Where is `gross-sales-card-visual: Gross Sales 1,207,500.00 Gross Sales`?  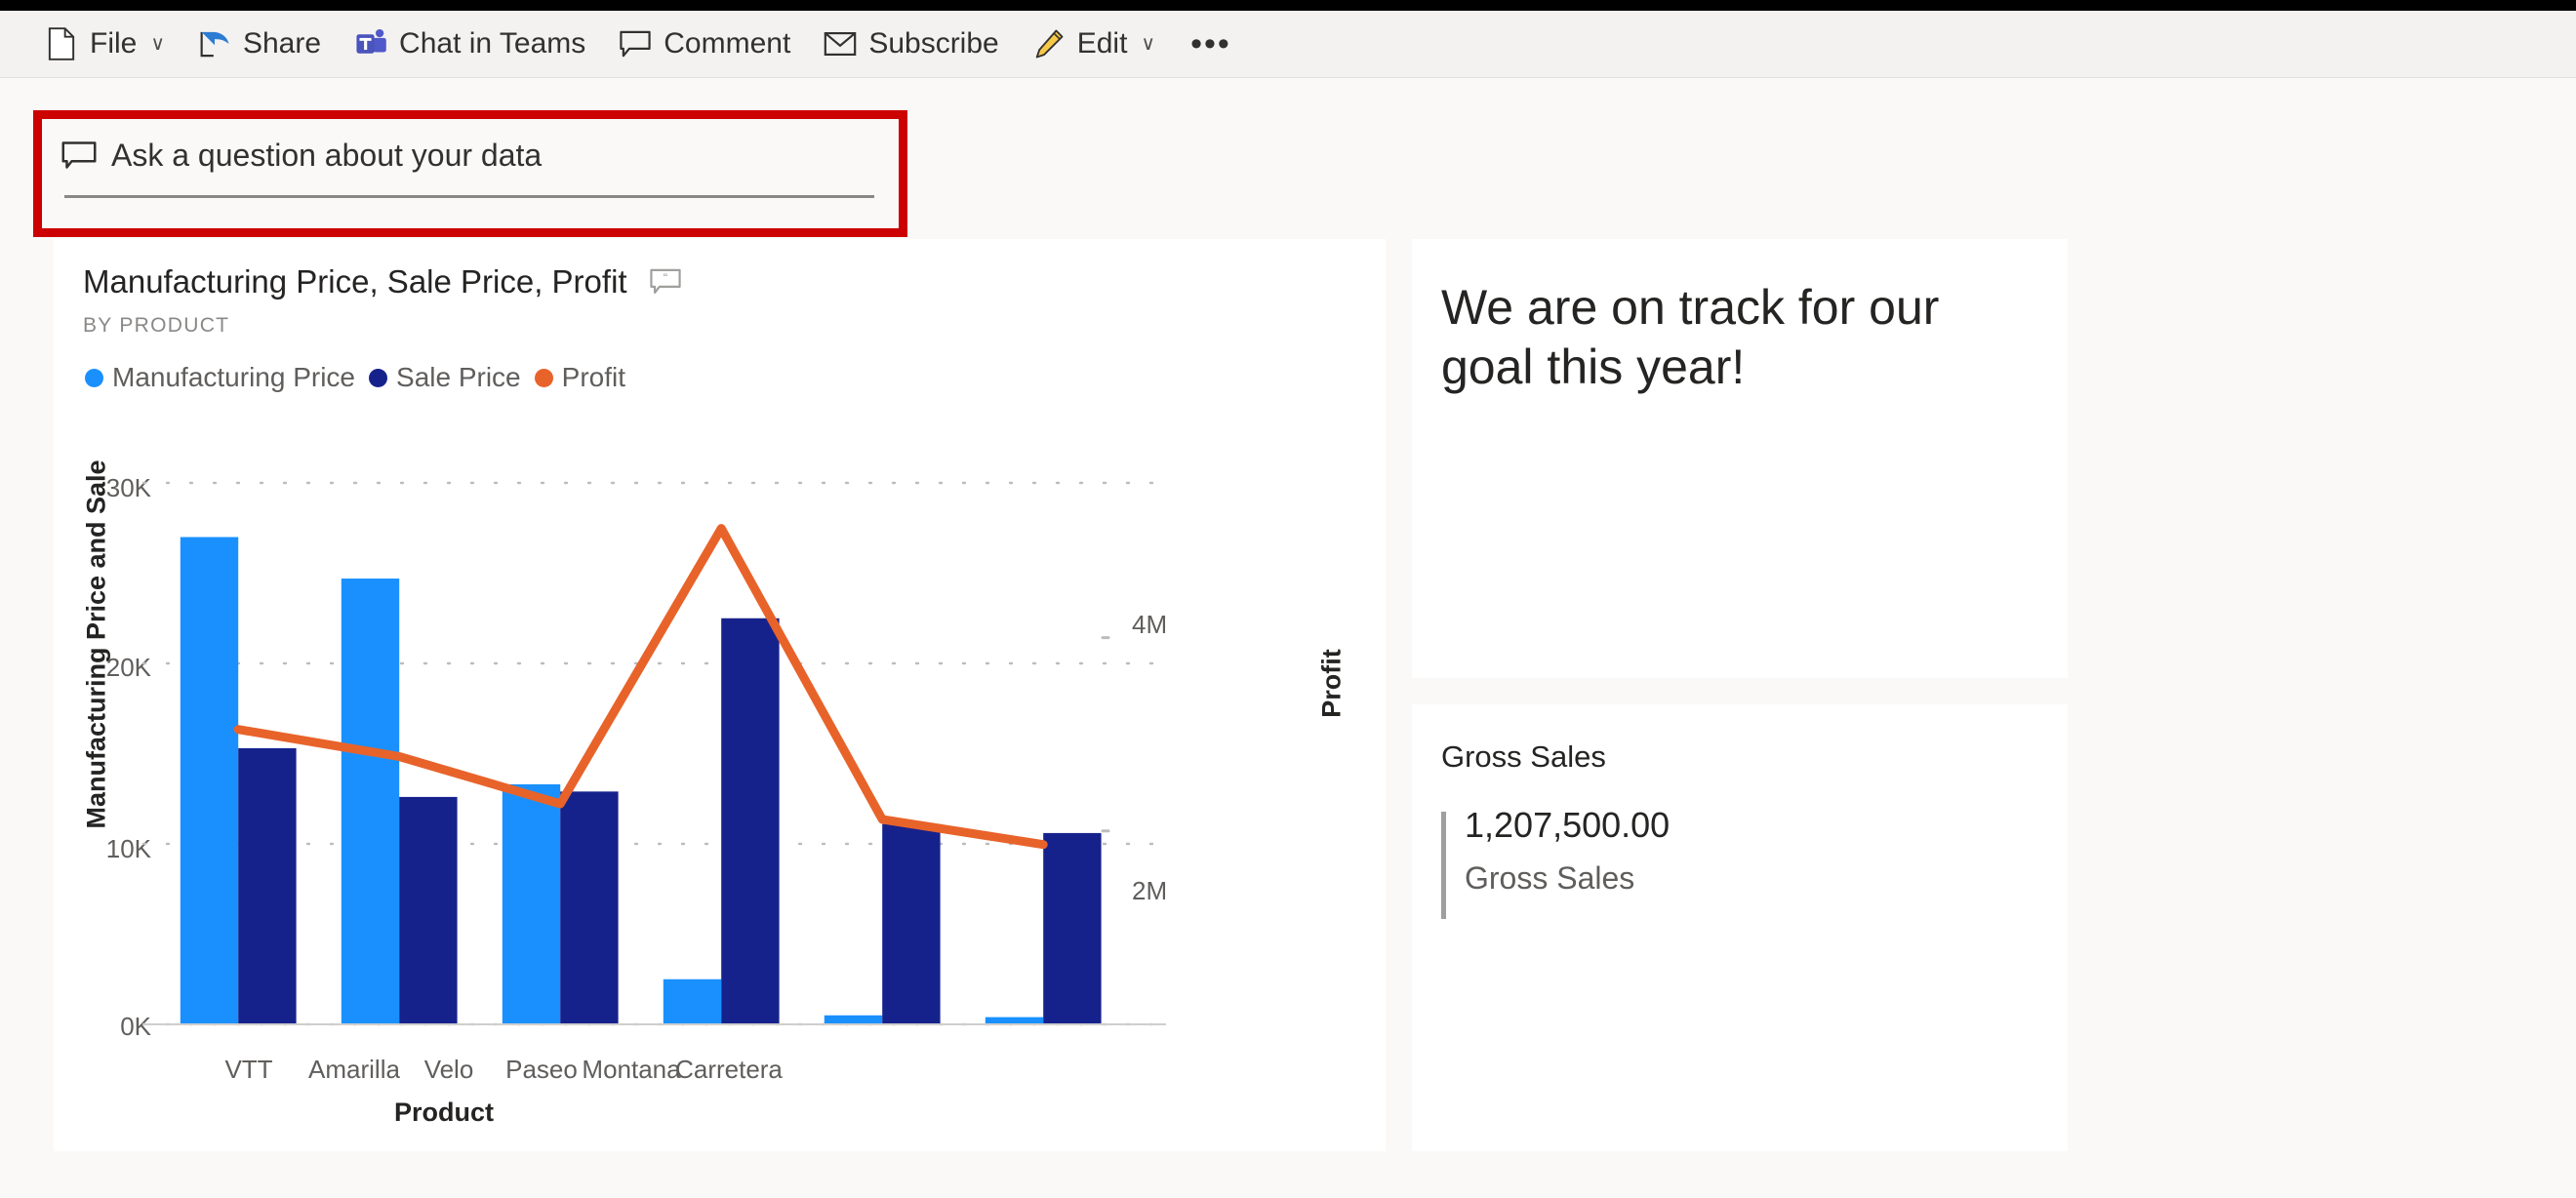 gross-sales-card-visual: Gross Sales 1,207,500.00 Gross Sales is located at coordinates (1740, 927).